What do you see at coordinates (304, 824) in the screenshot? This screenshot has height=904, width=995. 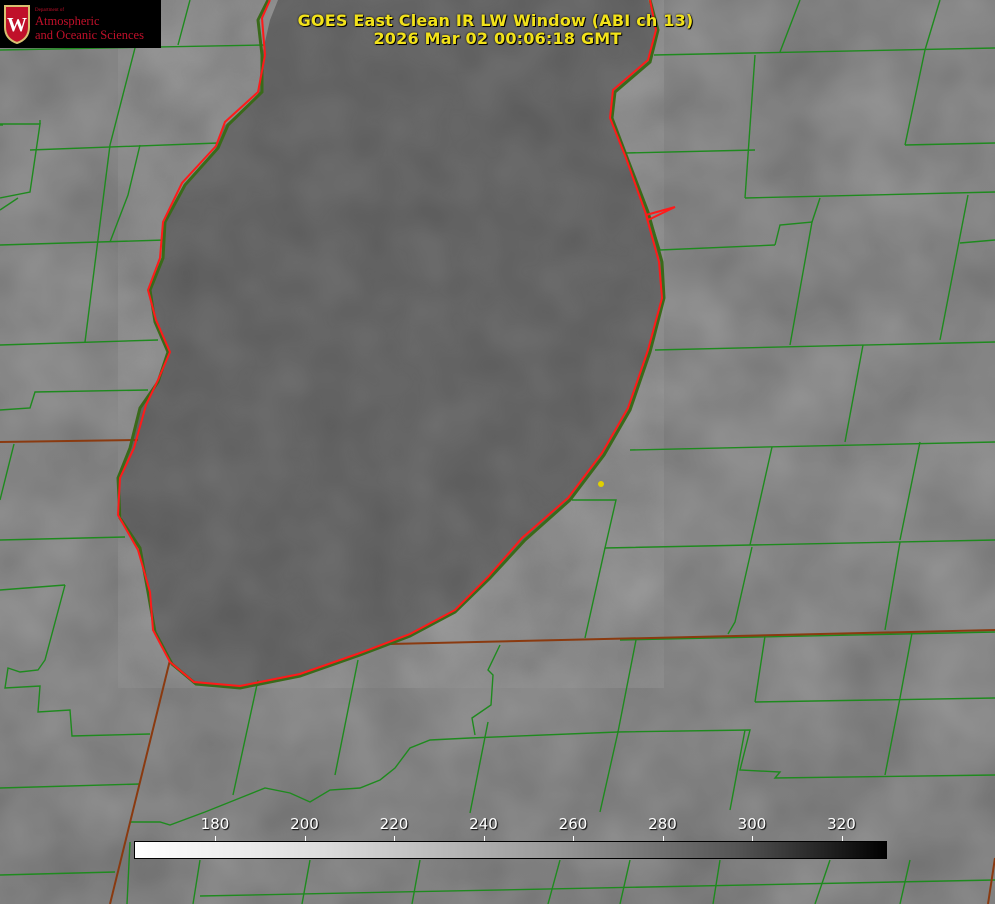 I see `colorbar-tick-label: 200` at bounding box center [304, 824].